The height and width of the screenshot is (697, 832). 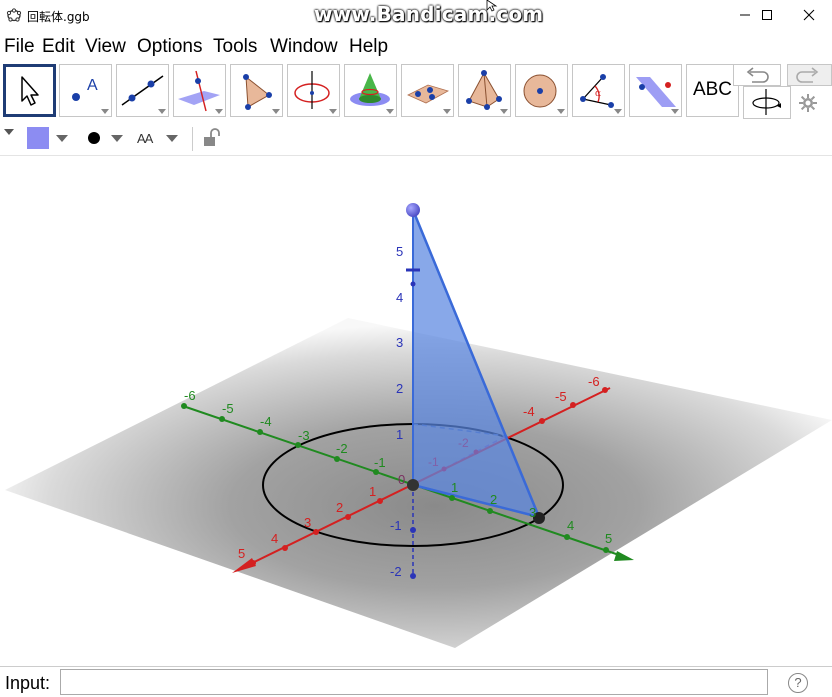 I want to click on point-style-icon, so click(x=94, y=138).